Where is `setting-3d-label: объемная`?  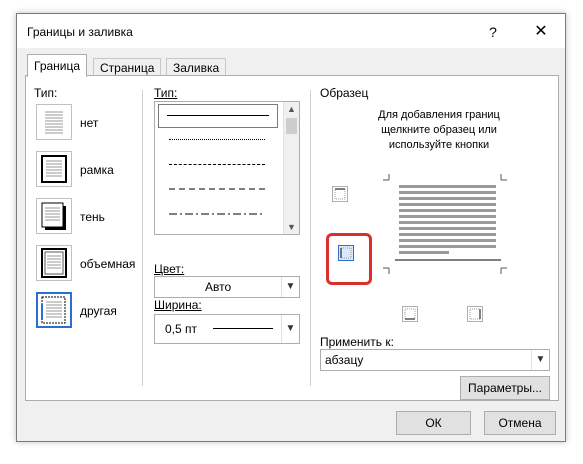 setting-3d-label: объемная is located at coordinates (108, 264).